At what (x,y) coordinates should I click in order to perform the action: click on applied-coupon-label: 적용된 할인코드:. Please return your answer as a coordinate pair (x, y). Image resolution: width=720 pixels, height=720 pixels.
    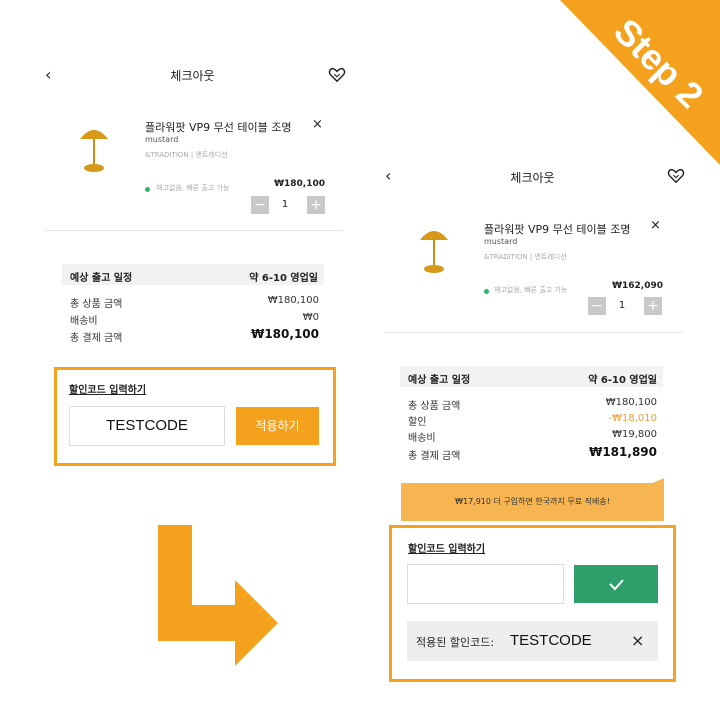
    Looking at the image, I should click on (455, 642).